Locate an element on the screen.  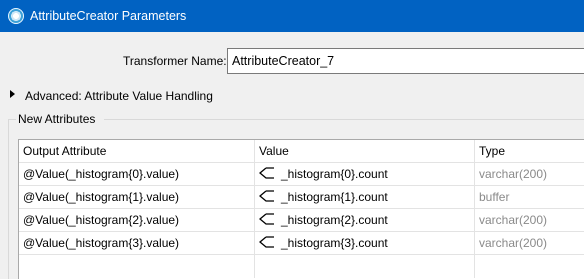
value-cell: _histogram{1}.count is located at coordinates (365, 197).